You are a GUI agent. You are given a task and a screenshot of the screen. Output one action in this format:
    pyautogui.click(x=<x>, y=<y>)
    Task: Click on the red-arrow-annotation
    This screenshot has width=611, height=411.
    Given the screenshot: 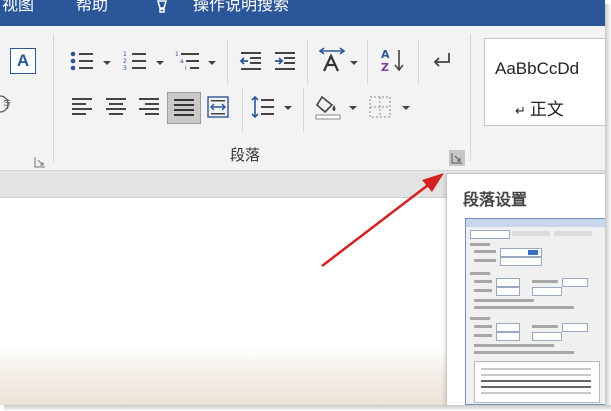 What is the action you would take?
    pyautogui.click(x=382, y=220)
    